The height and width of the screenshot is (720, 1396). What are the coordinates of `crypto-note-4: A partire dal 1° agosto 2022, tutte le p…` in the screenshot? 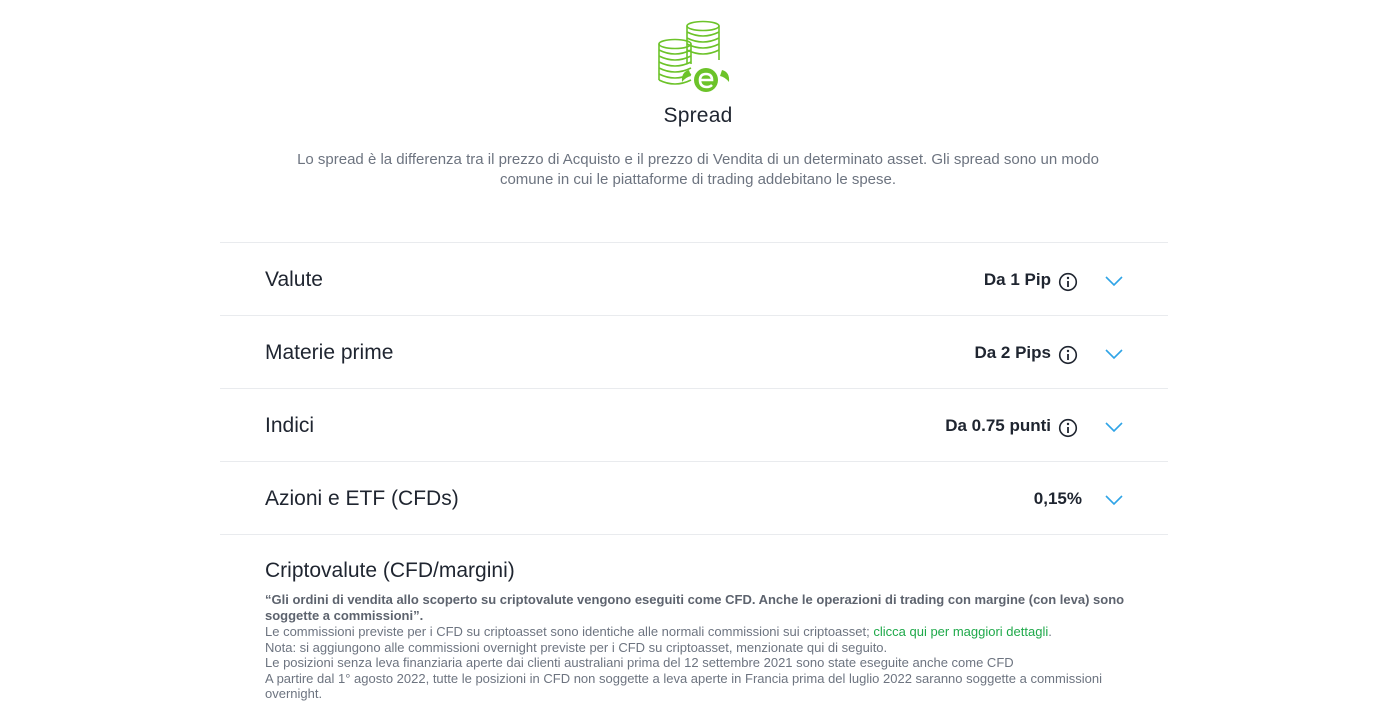 It's located at (683, 686).